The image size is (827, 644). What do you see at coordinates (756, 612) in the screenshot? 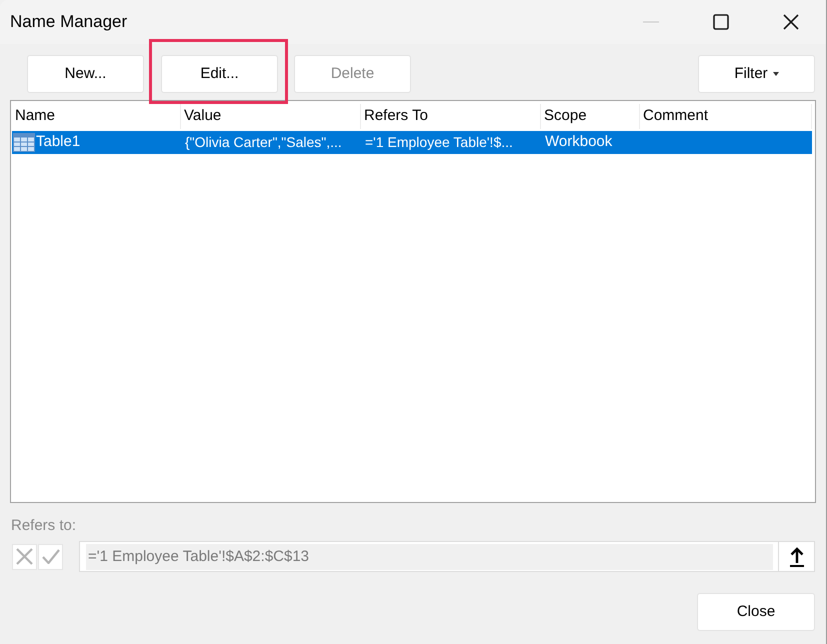
I see `dialog-close-button: Close` at bounding box center [756, 612].